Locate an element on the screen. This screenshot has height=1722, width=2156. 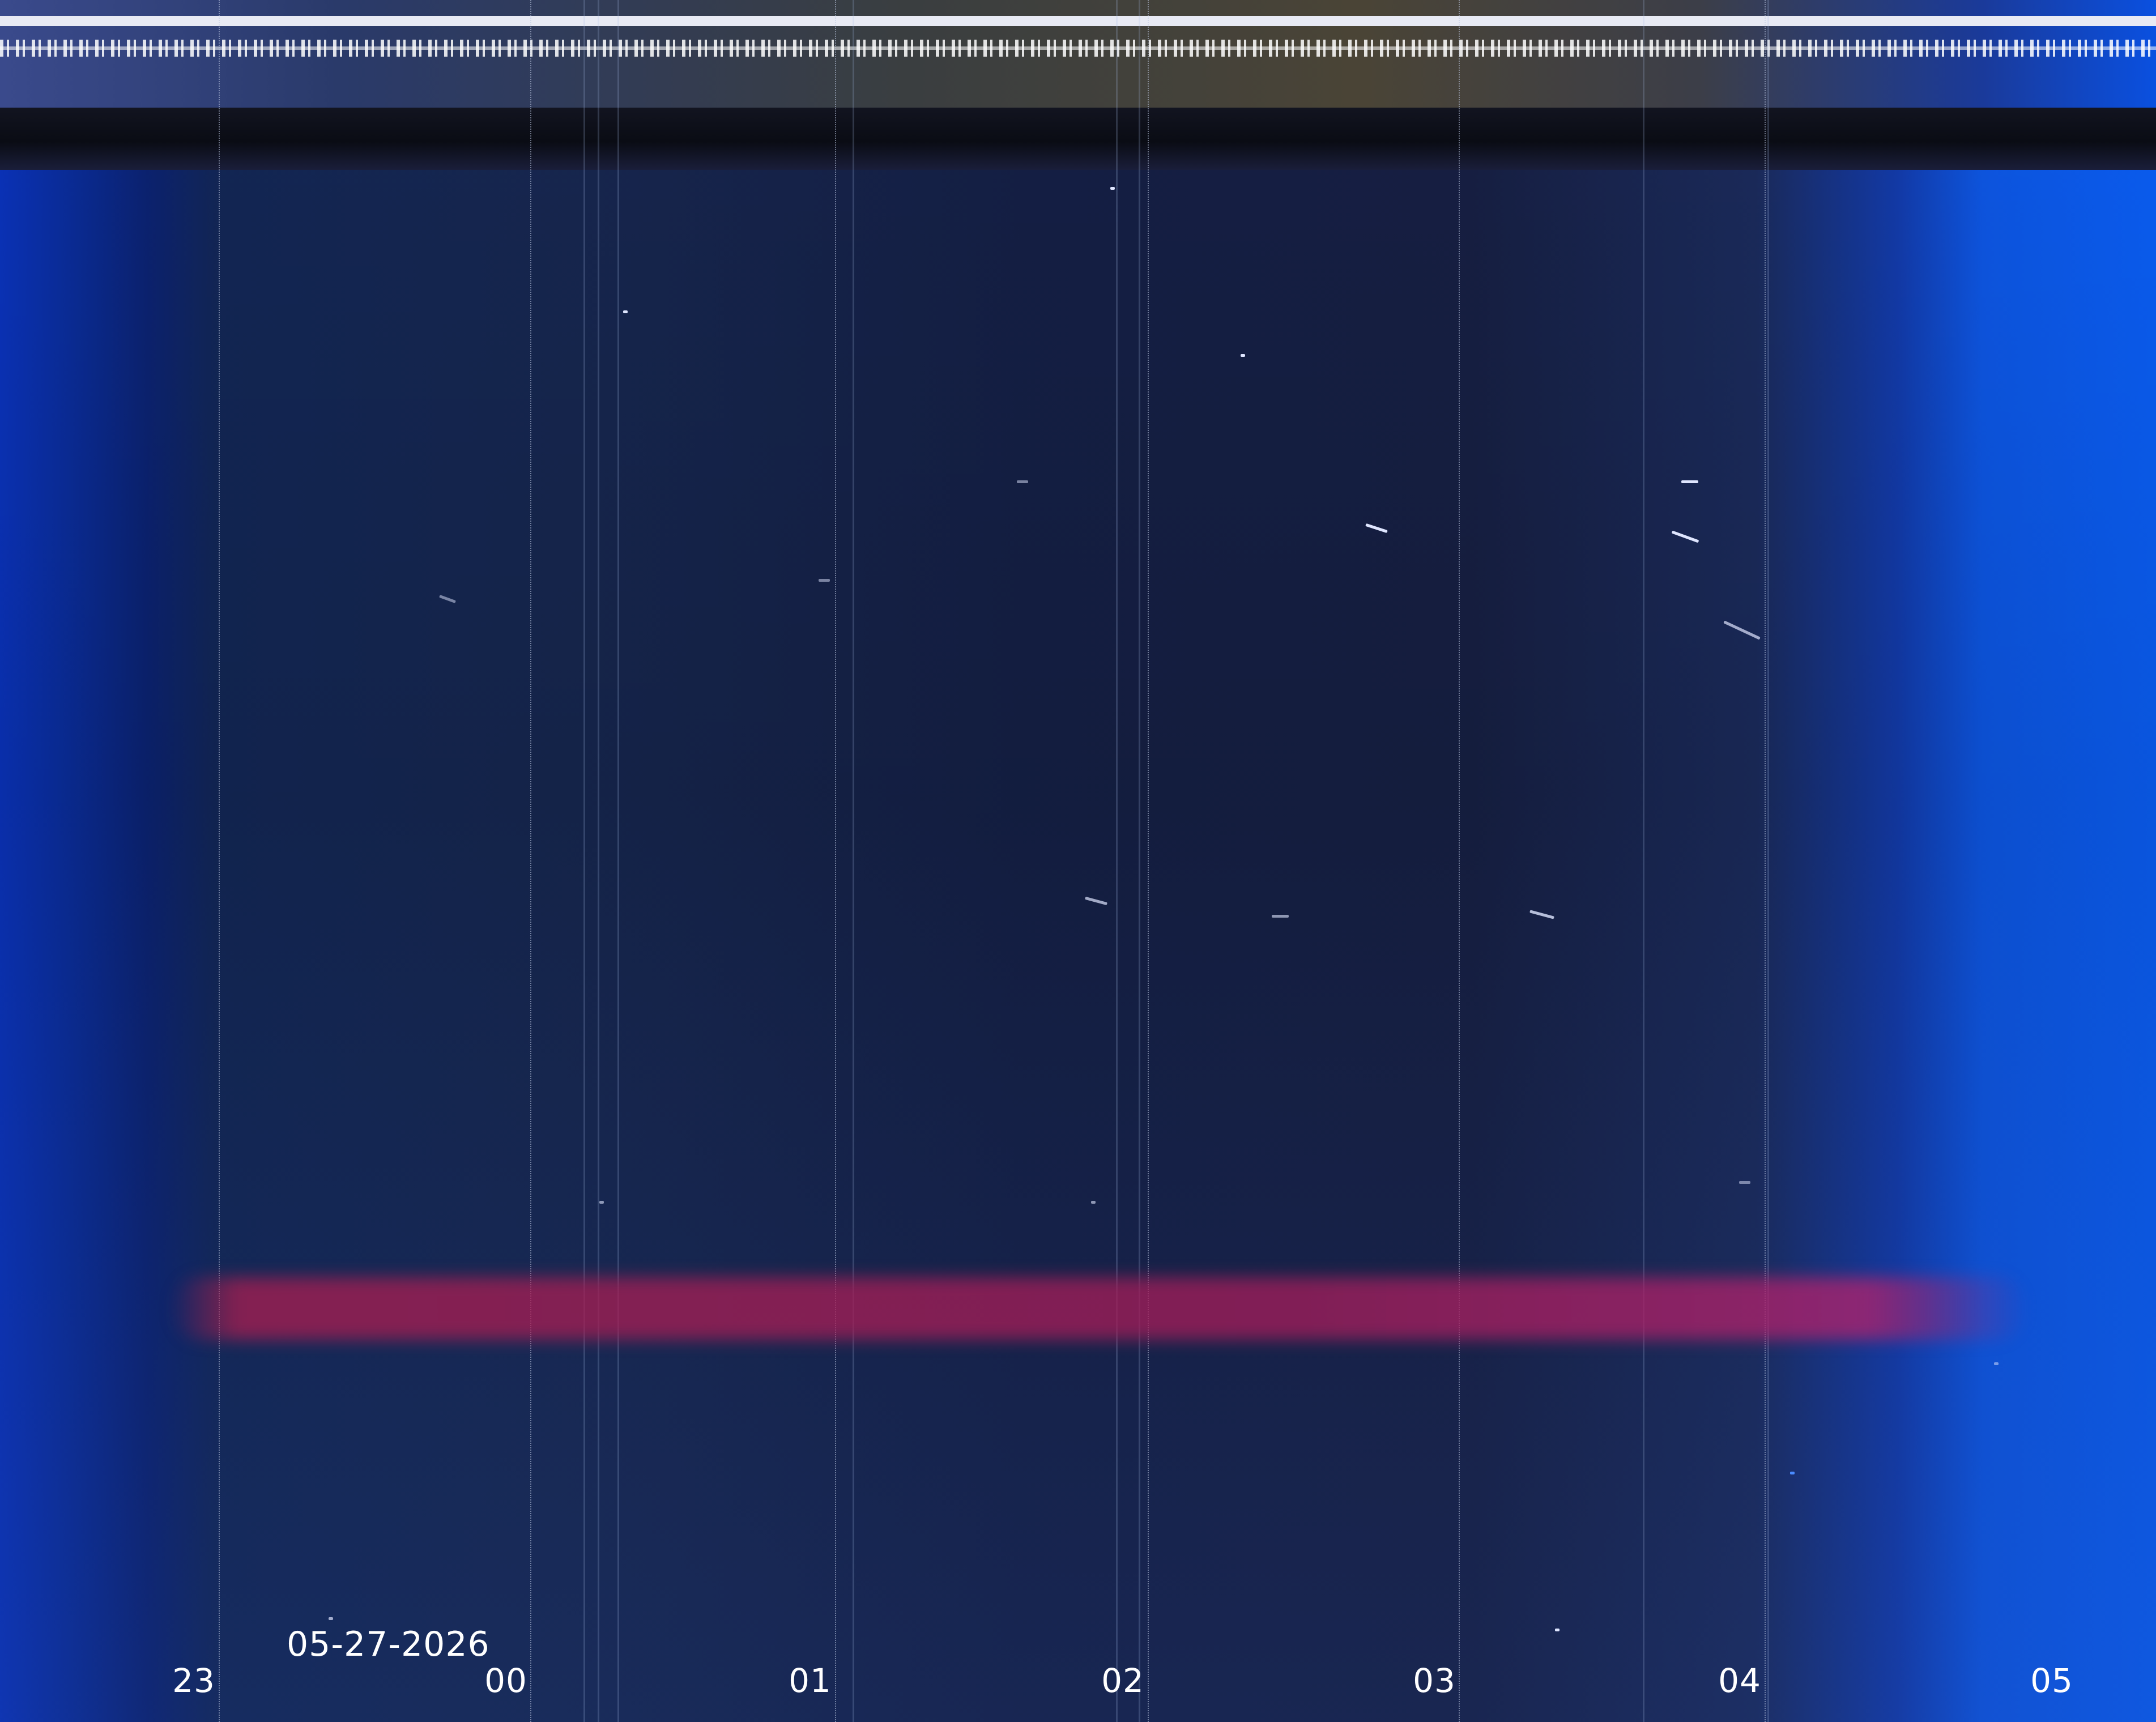
header-bright-stripe is located at coordinates (1078, 21).